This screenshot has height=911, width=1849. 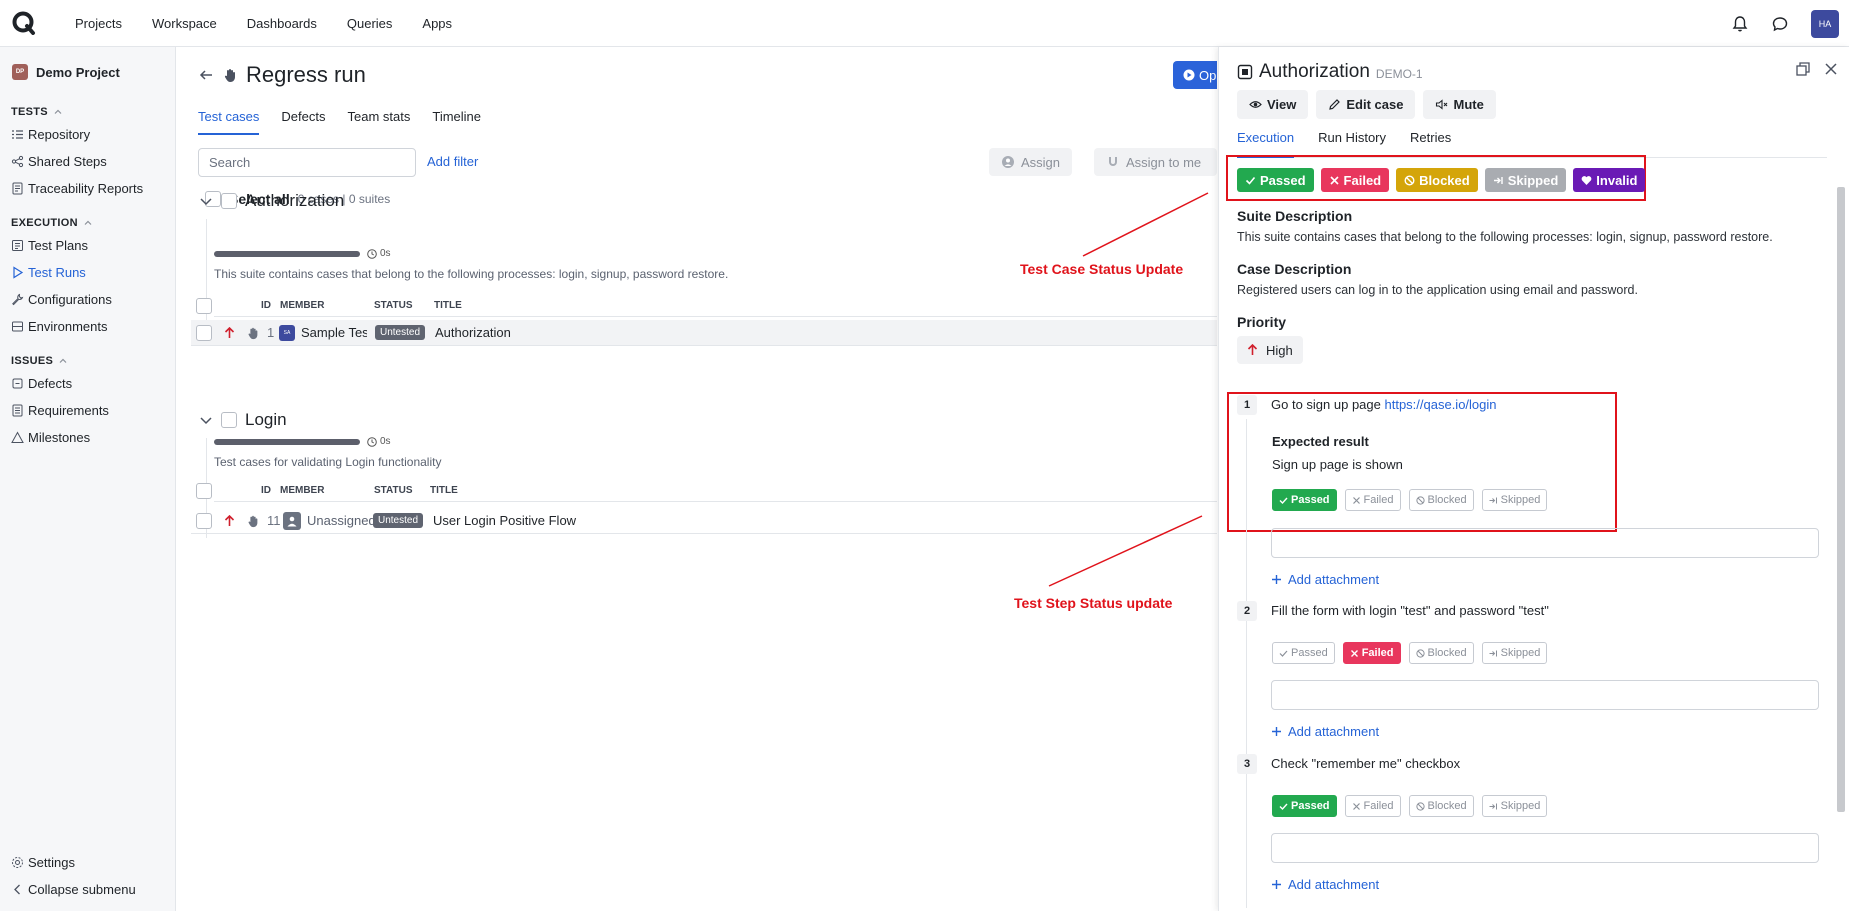 I want to click on project-name: Demo Project, so click(x=78, y=72).